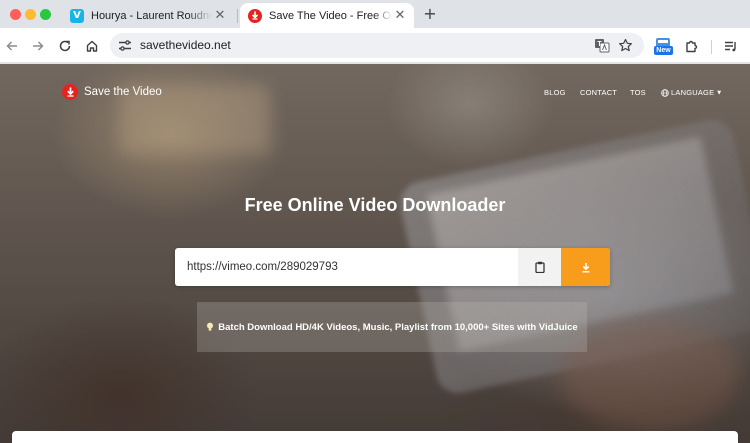 The image size is (750, 443). I want to click on browser-toolbar: savethevideo.net New, so click(375, 45).